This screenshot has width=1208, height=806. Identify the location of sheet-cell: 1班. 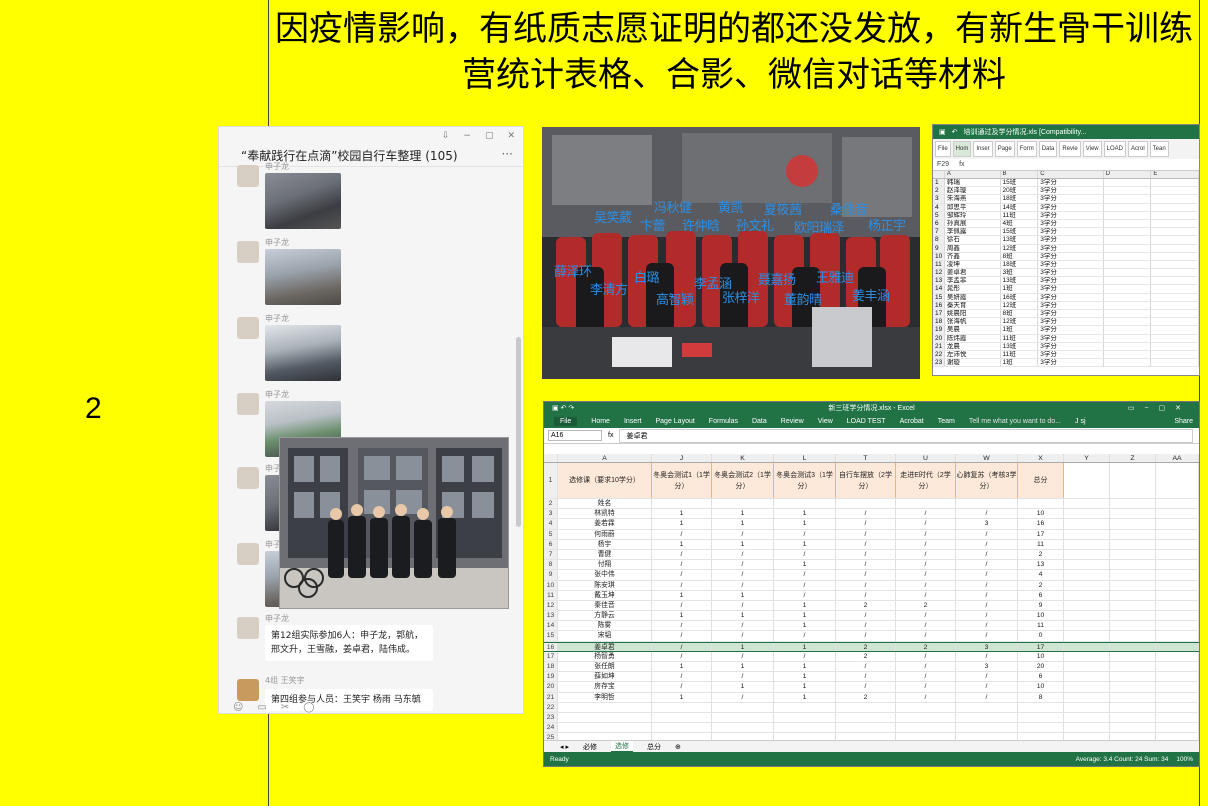
(1020, 330).